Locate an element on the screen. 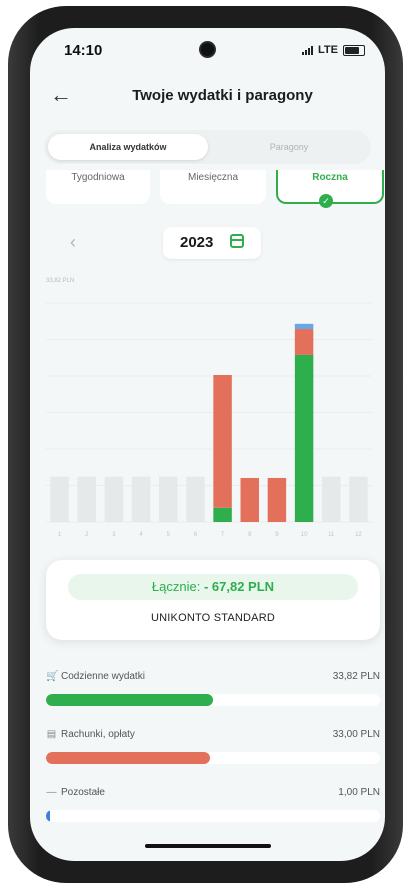 The height and width of the screenshot is (885, 403). home-indicator is located at coordinates (208, 846).